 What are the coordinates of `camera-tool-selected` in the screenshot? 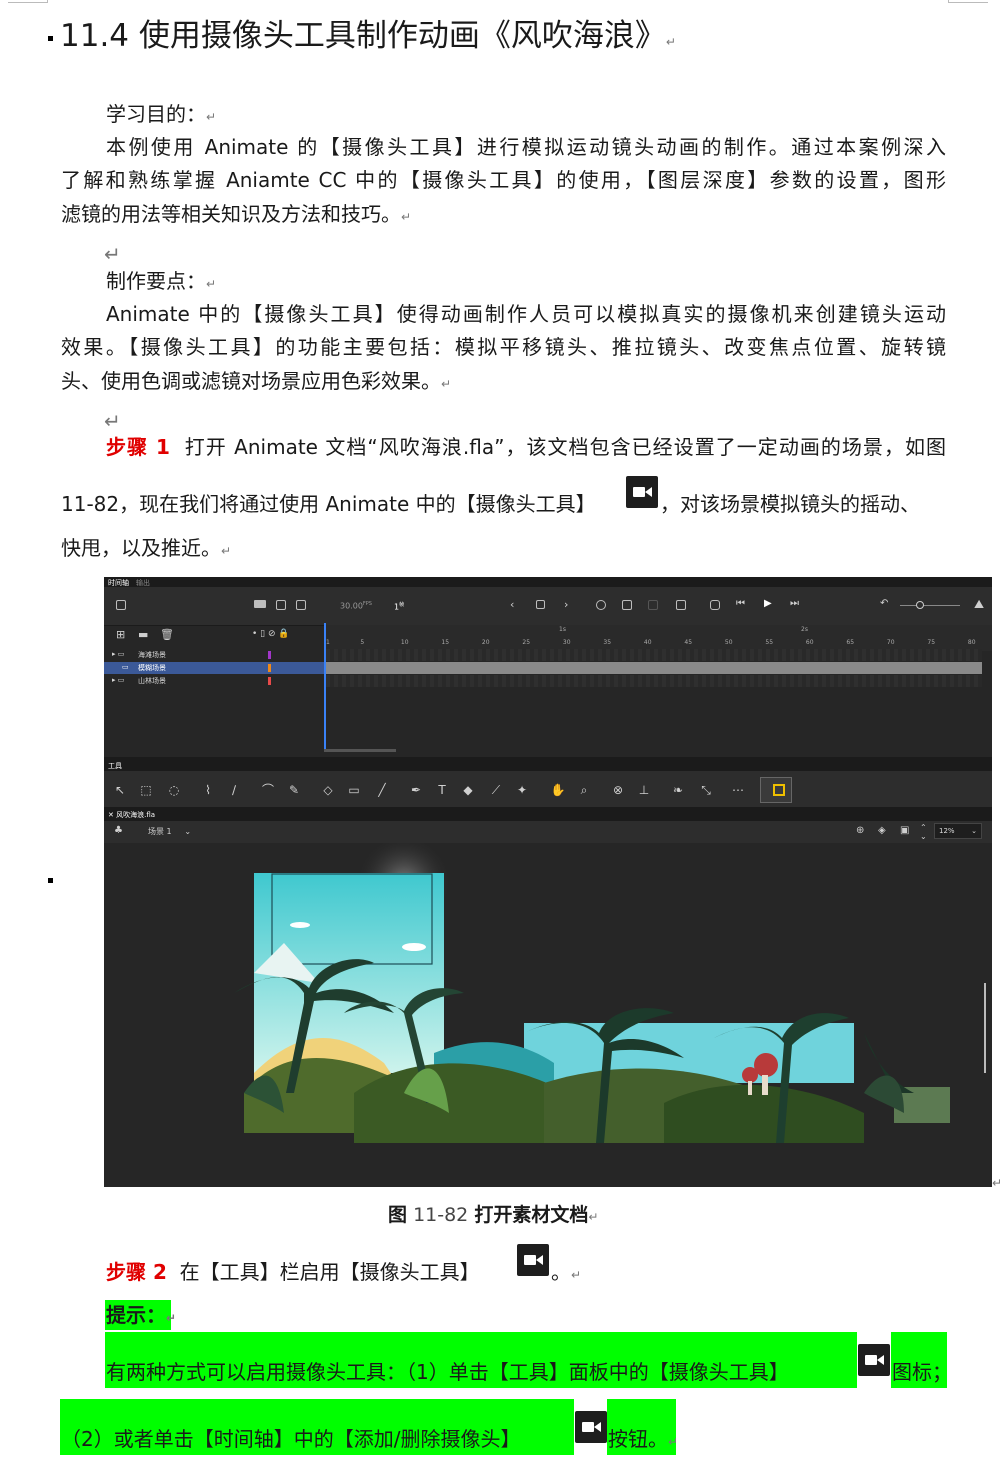 It's located at (776, 790).